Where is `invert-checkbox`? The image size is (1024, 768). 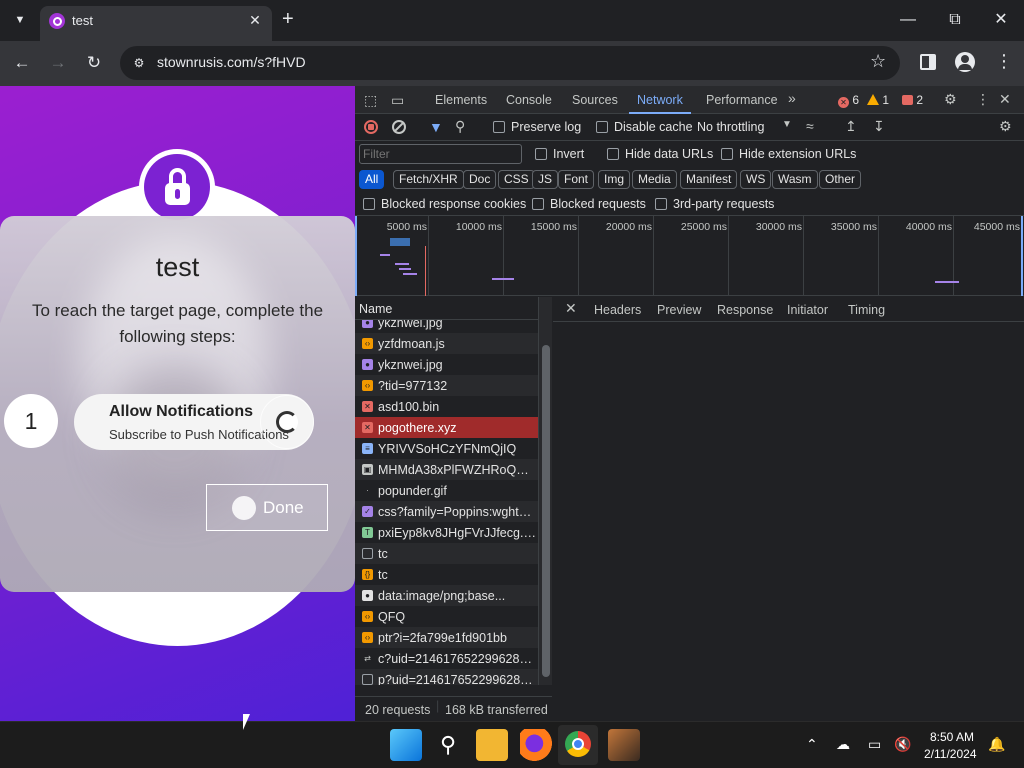 invert-checkbox is located at coordinates (541, 154).